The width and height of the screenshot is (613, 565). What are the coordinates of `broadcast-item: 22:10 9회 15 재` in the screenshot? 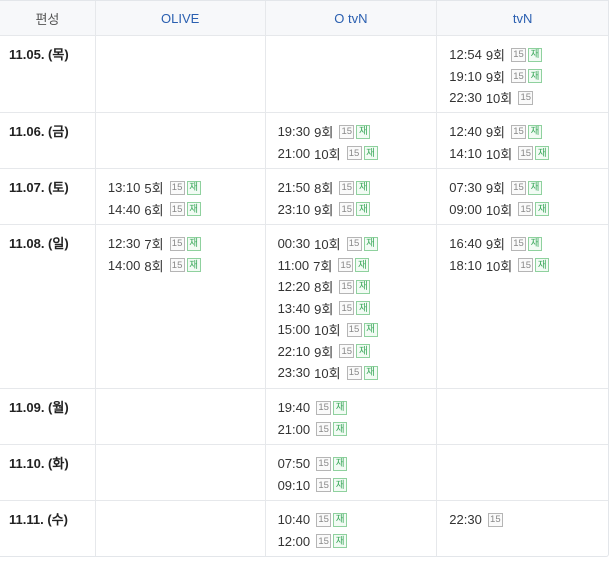 It's located at (357, 352).